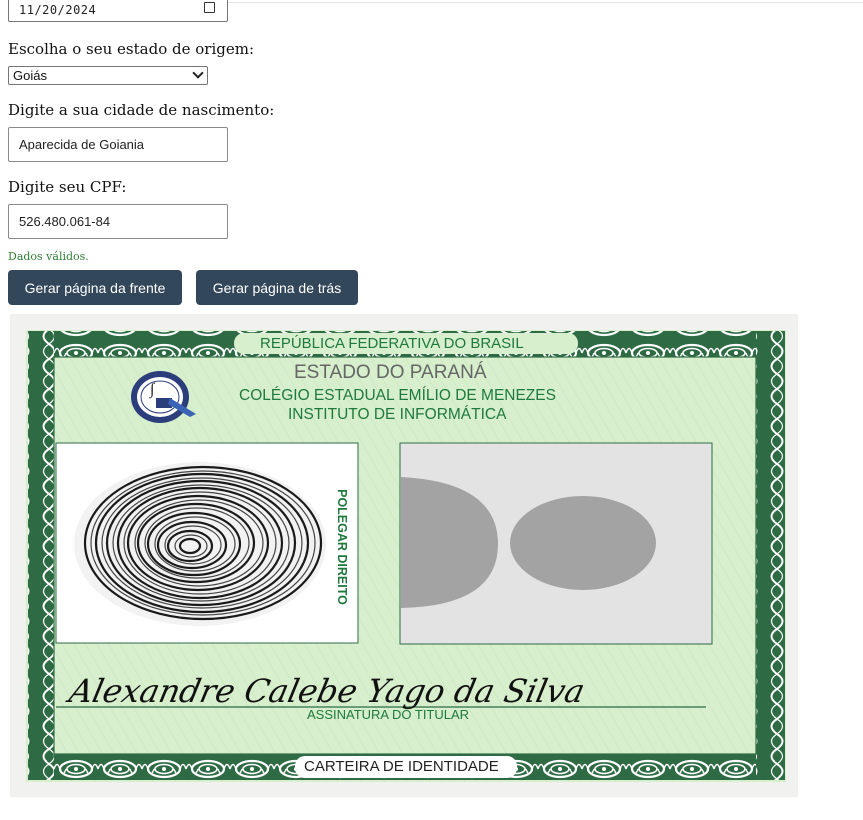 The image size is (863, 820). What do you see at coordinates (209, 7) in the screenshot?
I see `calendar-icon` at bounding box center [209, 7].